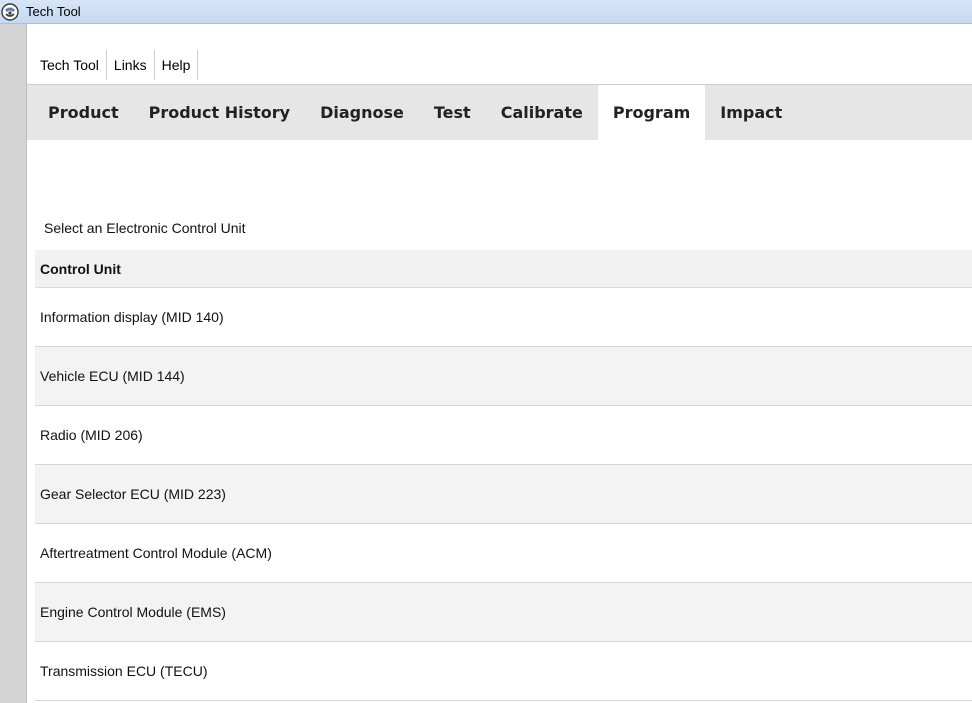  I want to click on tab-test: Test, so click(452, 112).